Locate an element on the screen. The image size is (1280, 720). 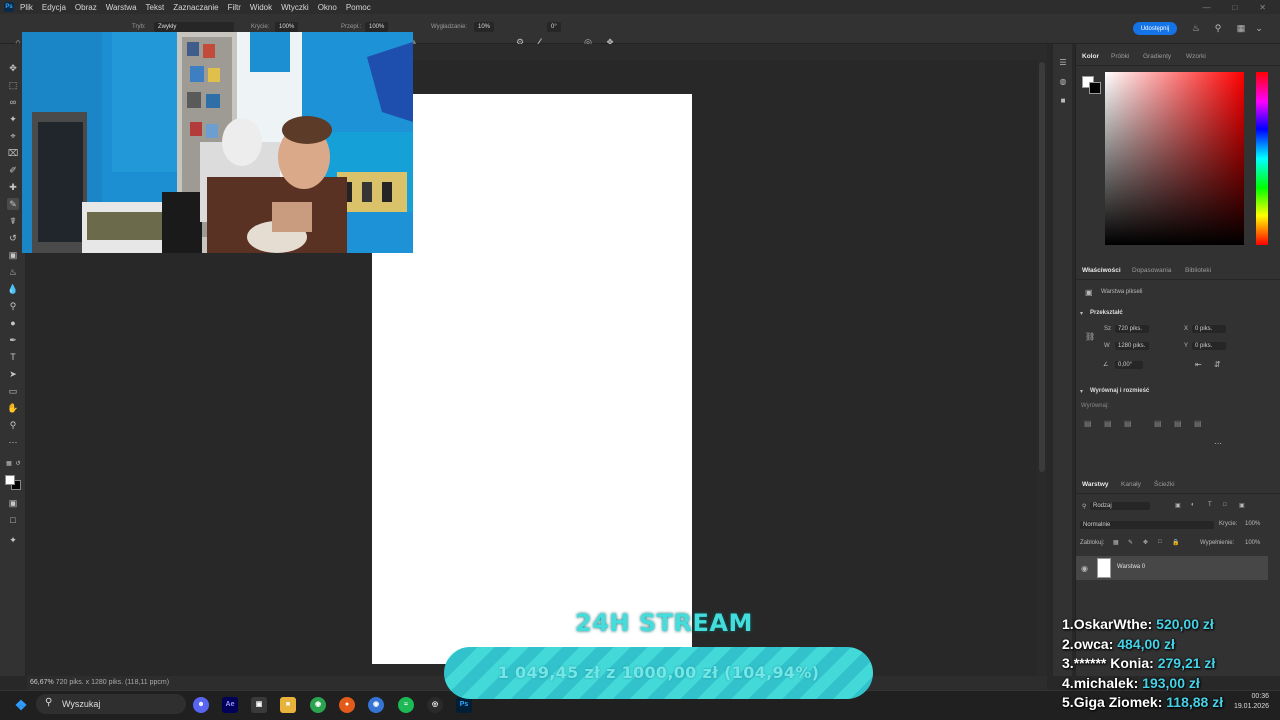
menu-select: Zaznaczanie is located at coordinates (195, 7).